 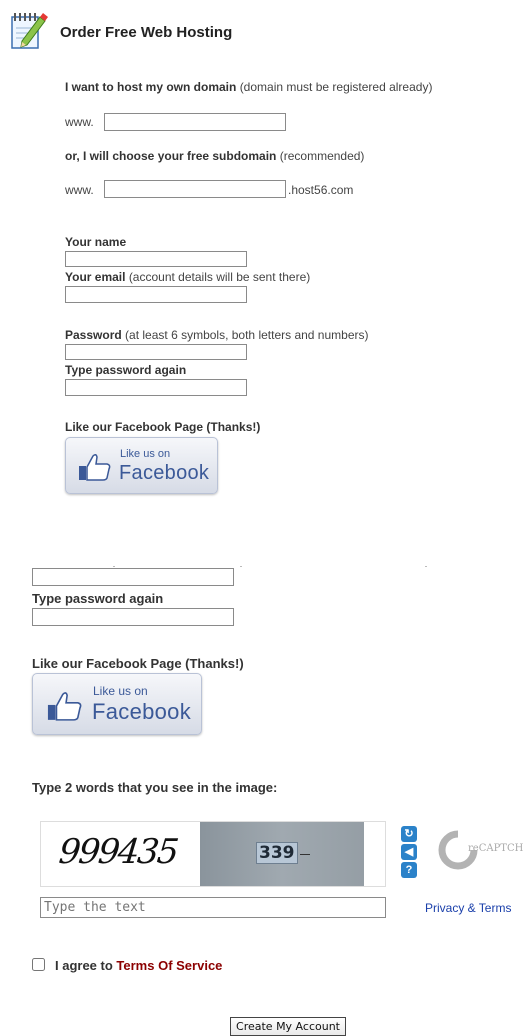 I want to click on help-icon: ?, so click(x=409, y=870).